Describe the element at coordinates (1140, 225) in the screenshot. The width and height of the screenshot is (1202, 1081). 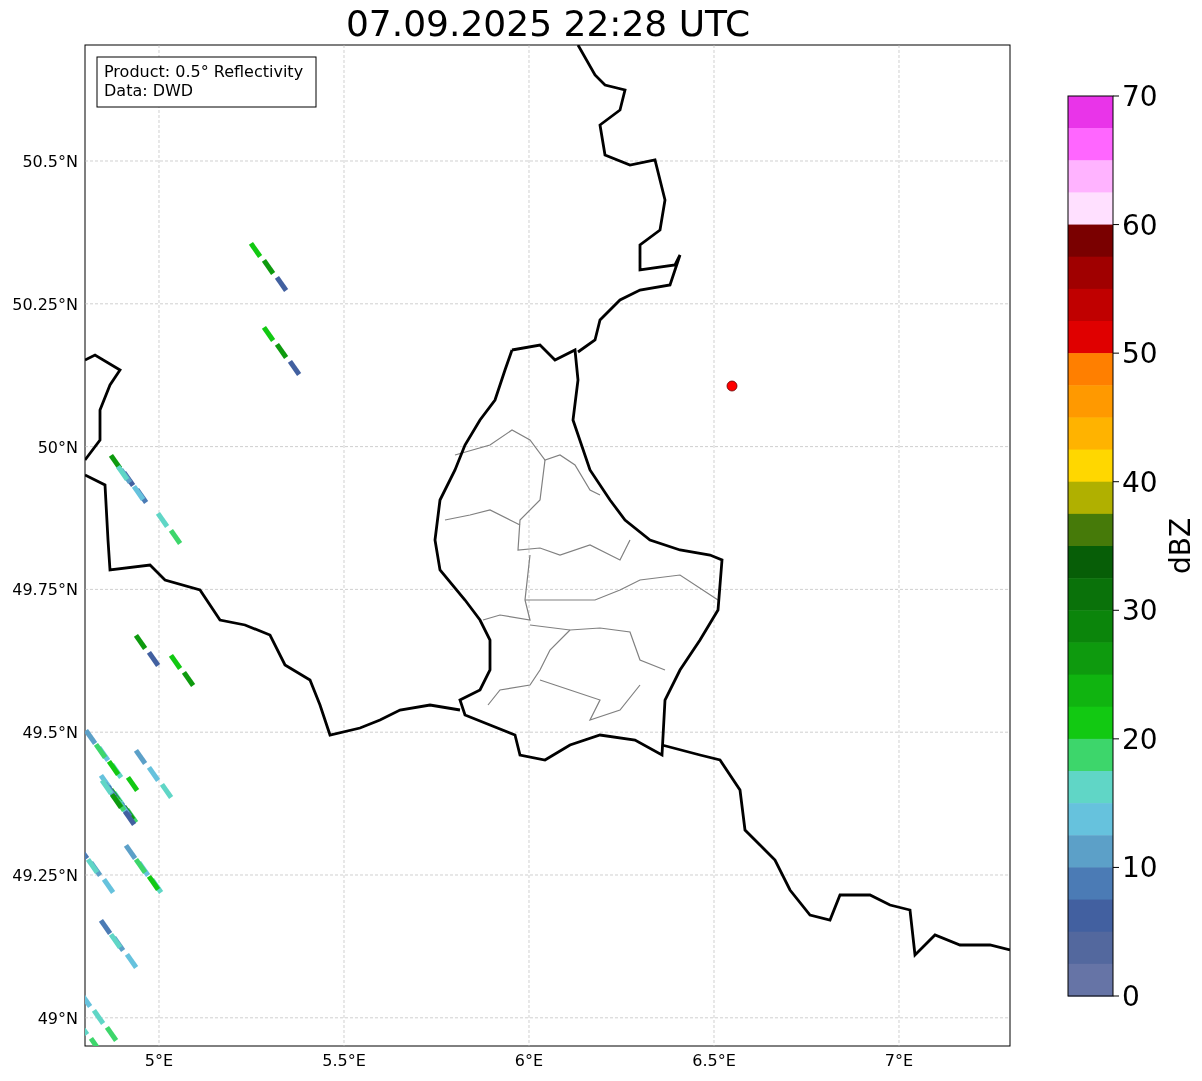
I see `colorbar-tick-label: 60` at that location.